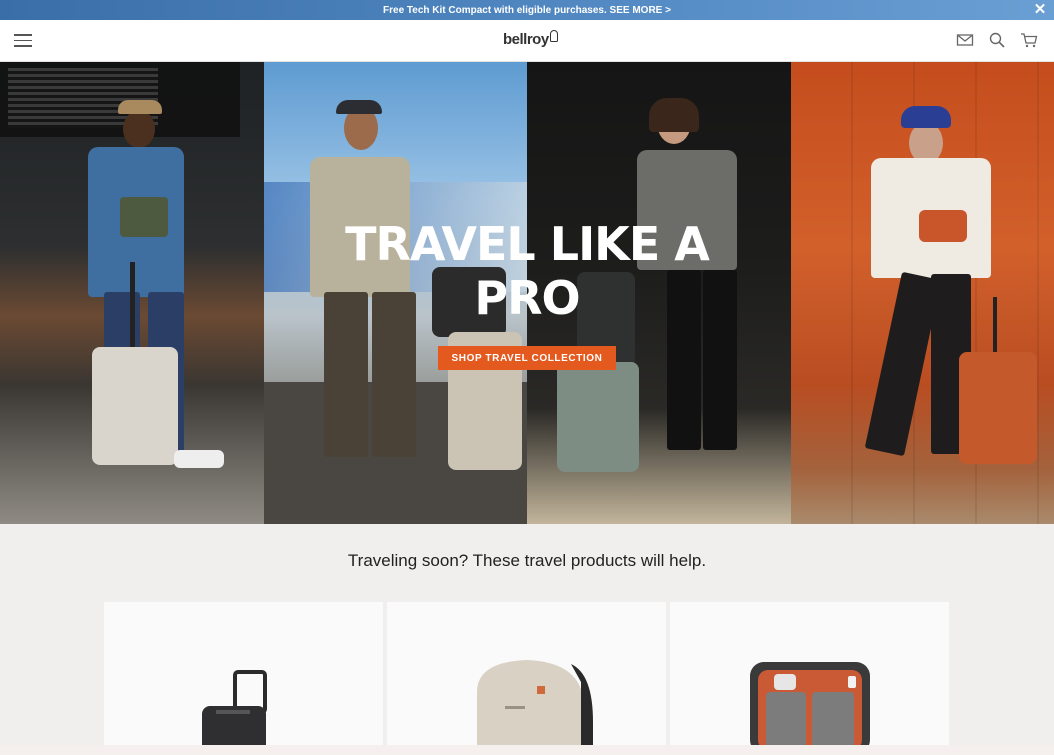 This screenshot has height=755, width=1054. Describe the element at coordinates (23, 41) in the screenshot. I see `menu-icon` at that location.